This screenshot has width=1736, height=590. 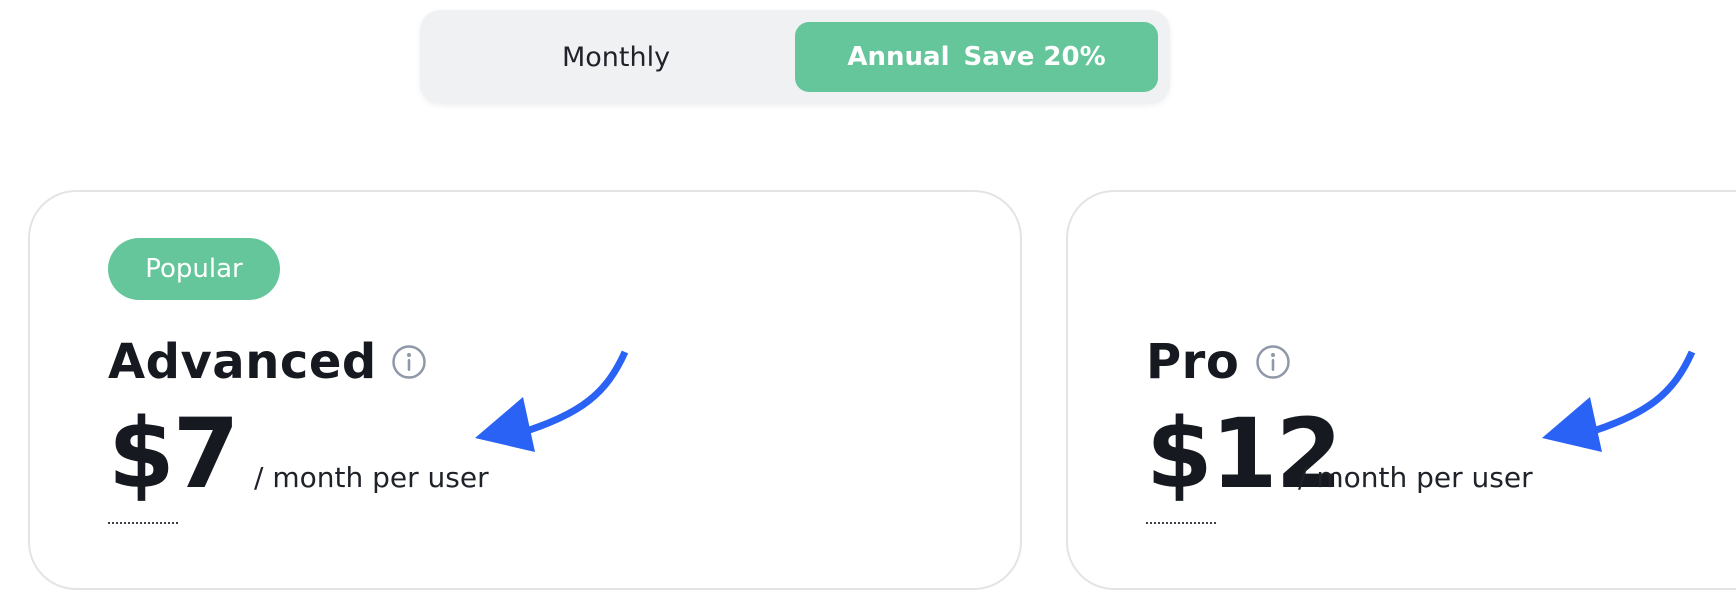 I want to click on popular-badge: Popular, so click(x=194, y=269).